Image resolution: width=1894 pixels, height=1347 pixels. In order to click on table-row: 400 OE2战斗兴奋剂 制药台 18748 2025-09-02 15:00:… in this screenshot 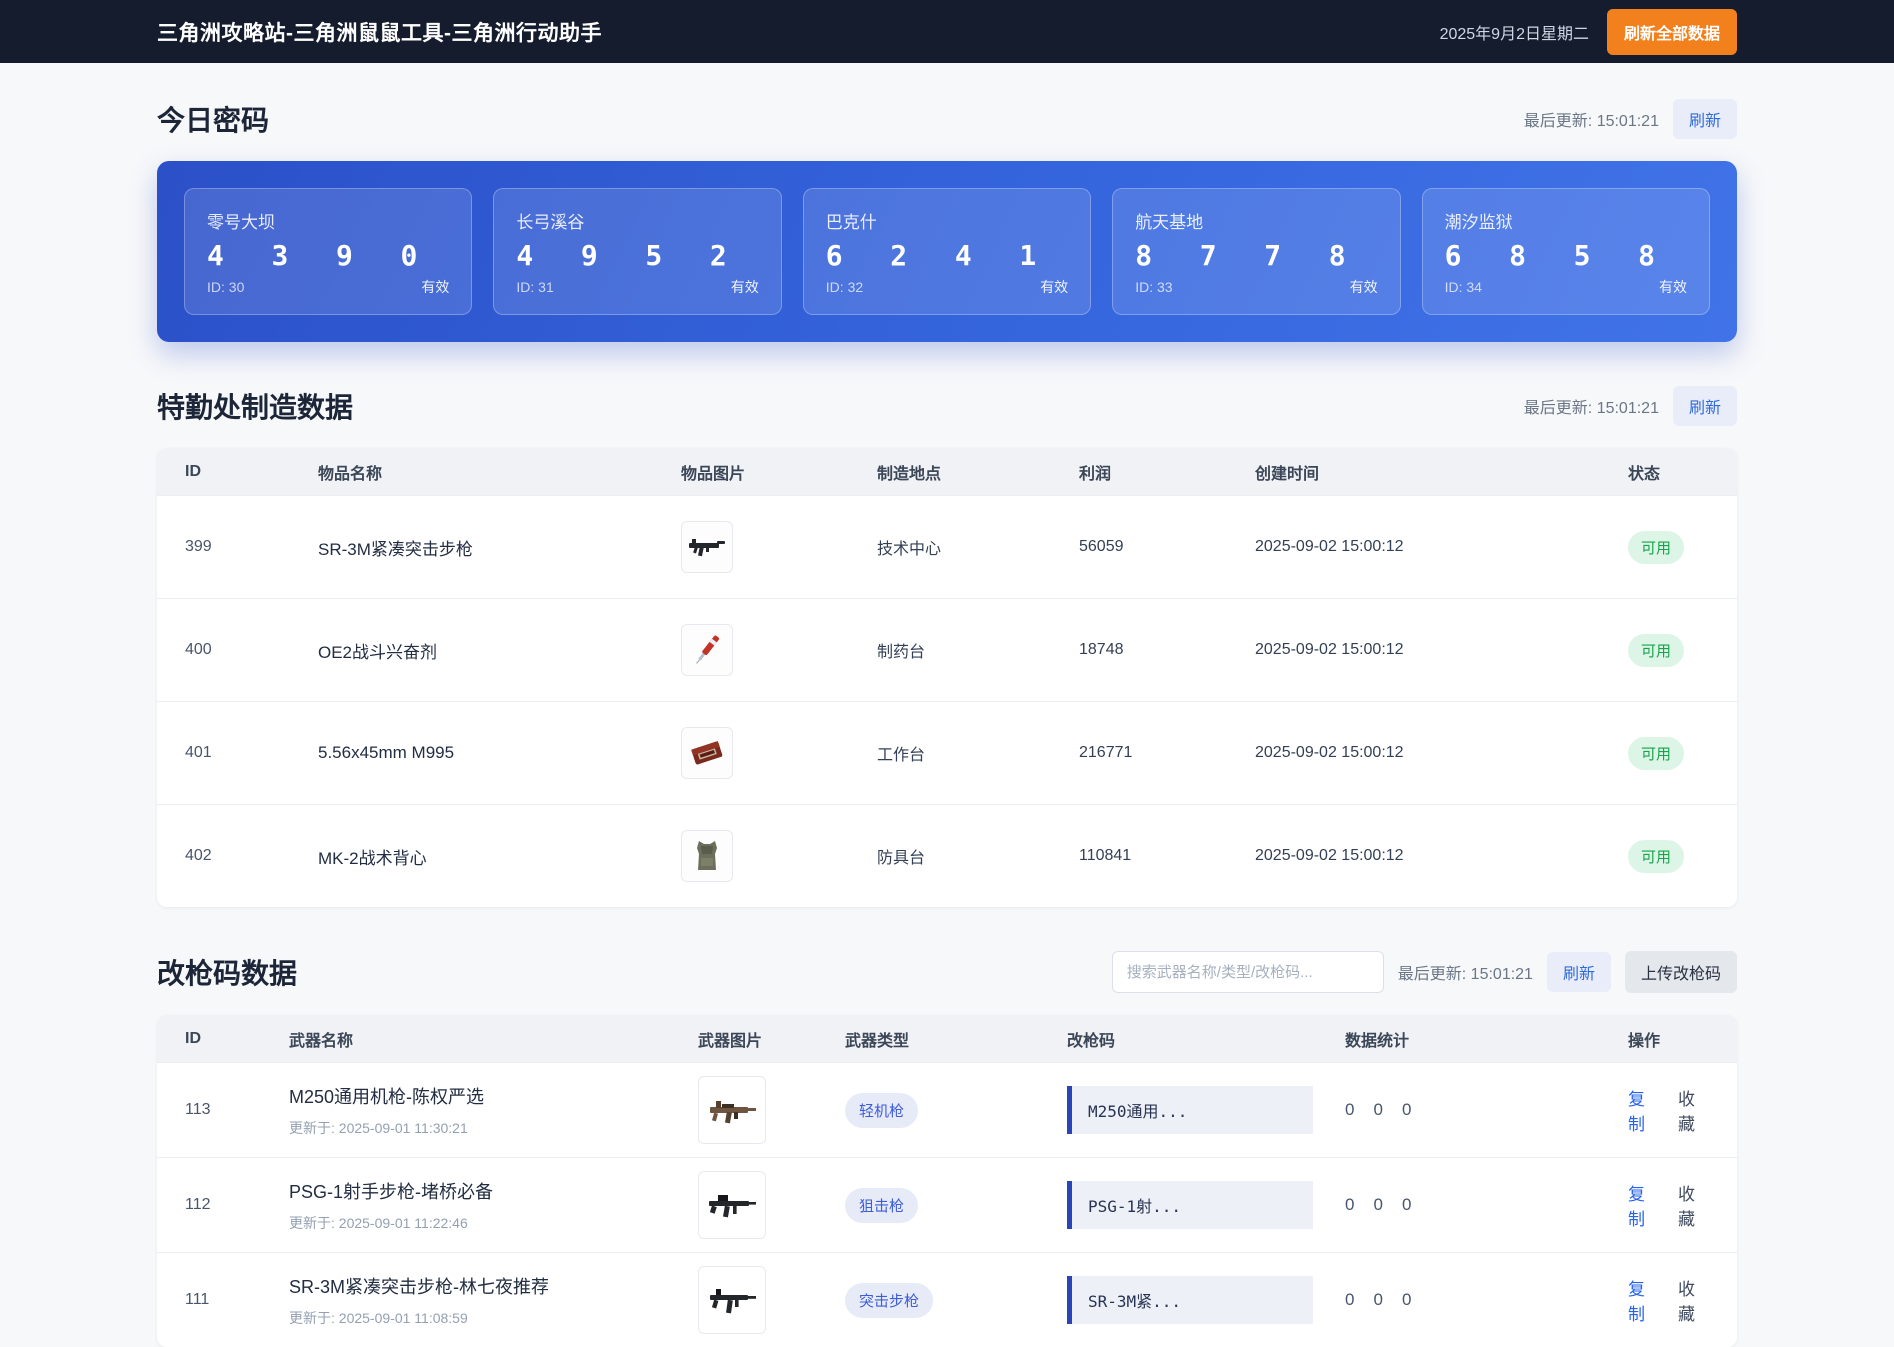, I will do `click(947, 649)`.